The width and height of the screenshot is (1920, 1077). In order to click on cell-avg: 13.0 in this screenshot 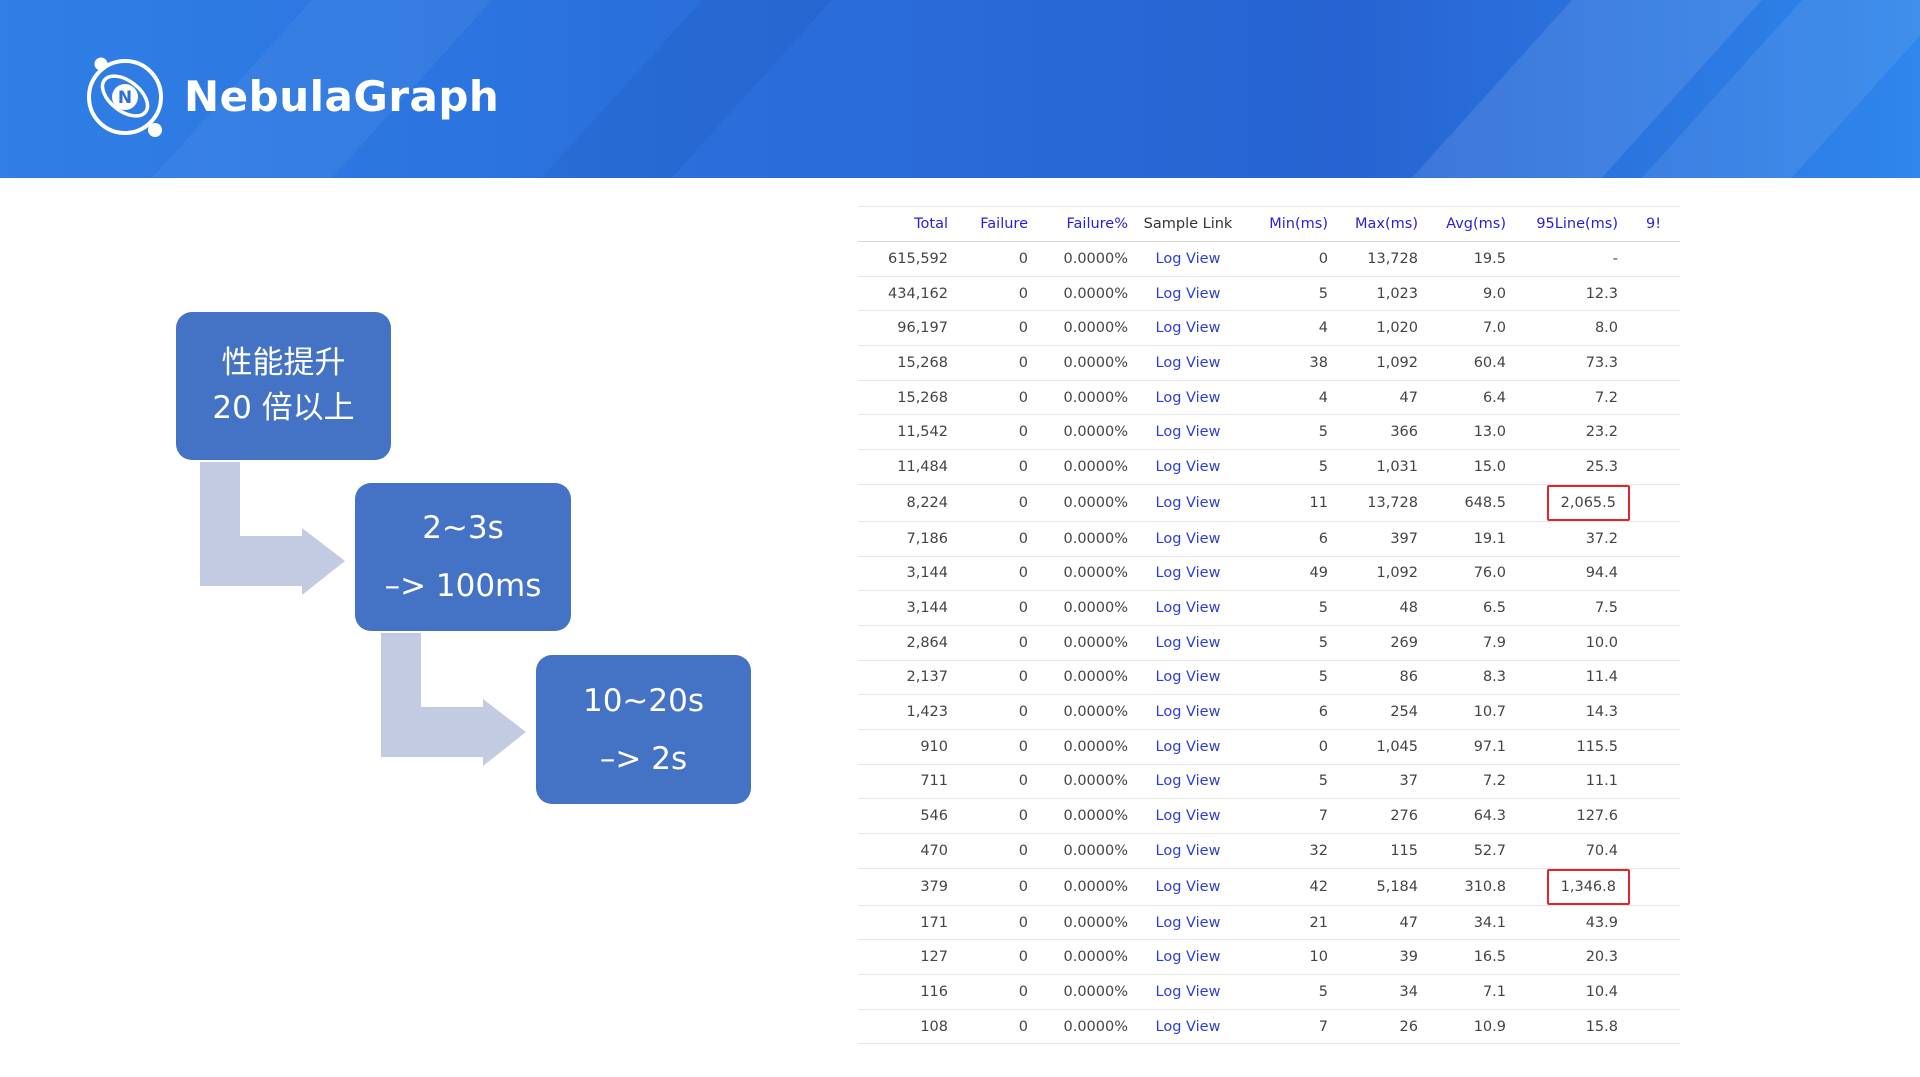, I will do `click(1472, 432)`.